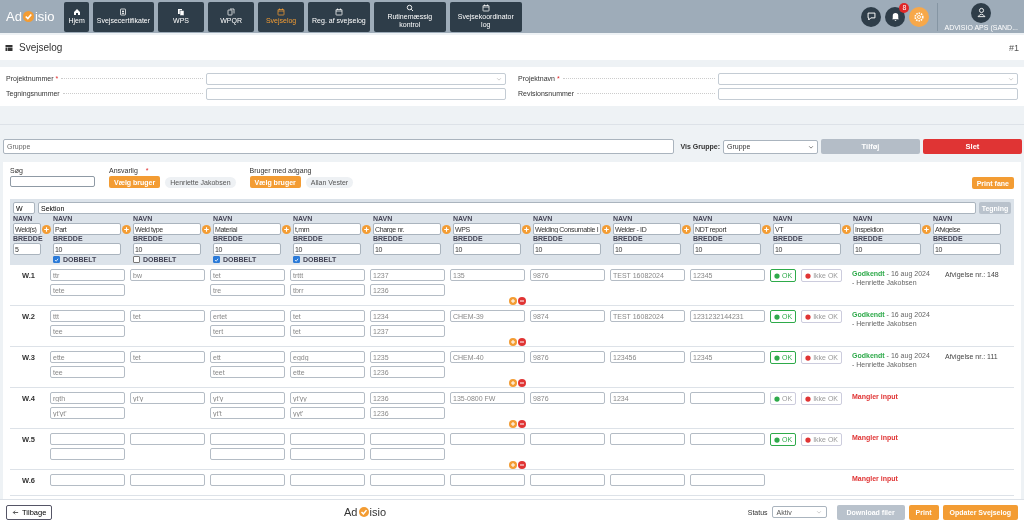 The height and width of the screenshot is (524, 1024). I want to click on copy-icon, so click(231, 12).